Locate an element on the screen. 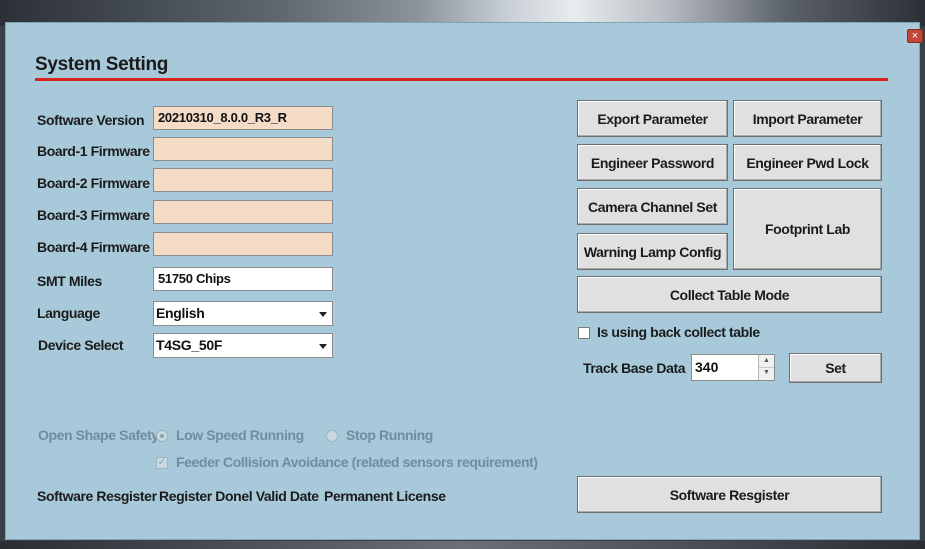 Image resolution: width=925 pixels, height=549 pixels. track-base-data-label: Track Base Data is located at coordinates (634, 368).